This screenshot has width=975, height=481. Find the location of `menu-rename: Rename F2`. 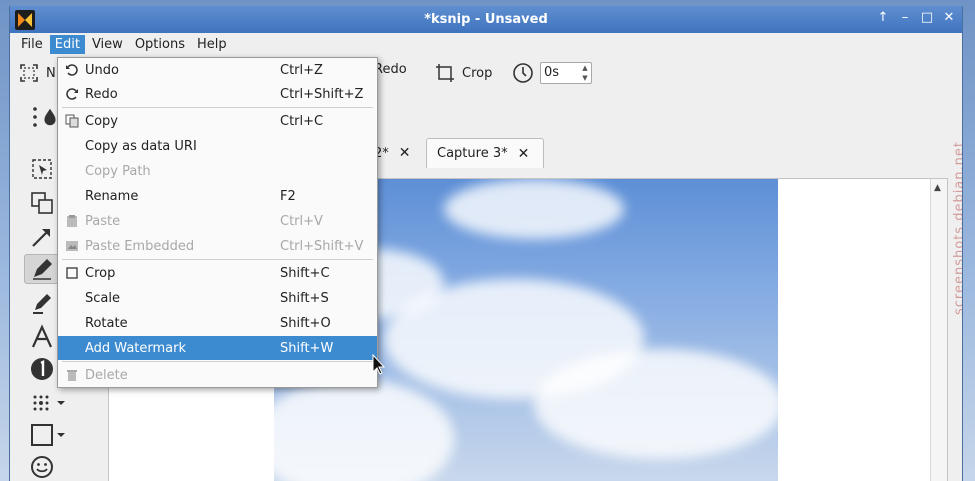

menu-rename: Rename F2 is located at coordinates (217, 196).